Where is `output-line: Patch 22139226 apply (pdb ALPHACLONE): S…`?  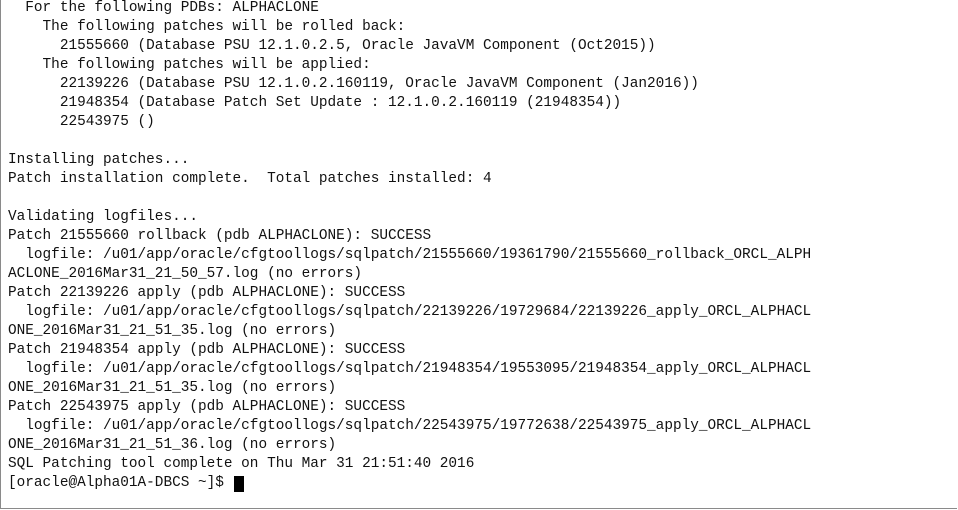 output-line: Patch 22139226 apply (pdb ALPHACLONE): S… is located at coordinates (207, 293).